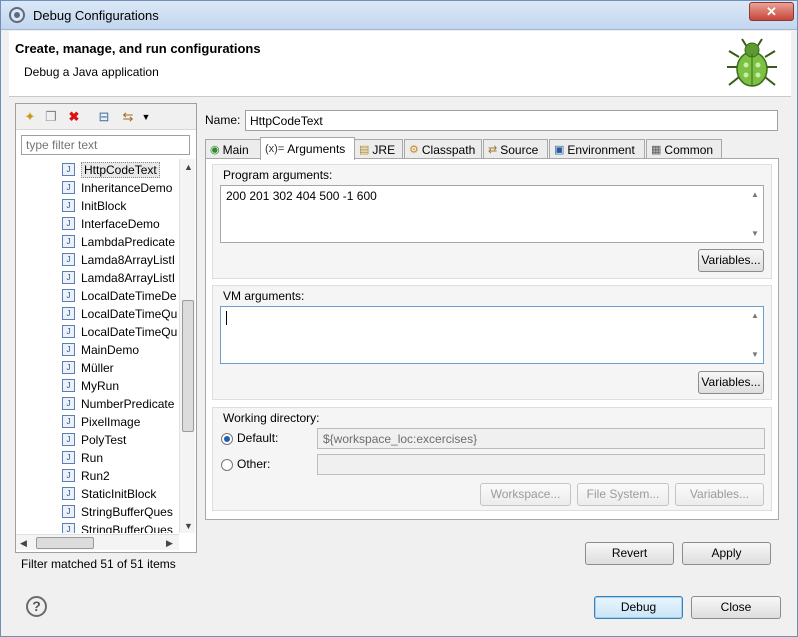 The image size is (798, 637). Describe the element at coordinates (104, 117) in the screenshot. I see `collapse-all-icon: ⊟` at that location.